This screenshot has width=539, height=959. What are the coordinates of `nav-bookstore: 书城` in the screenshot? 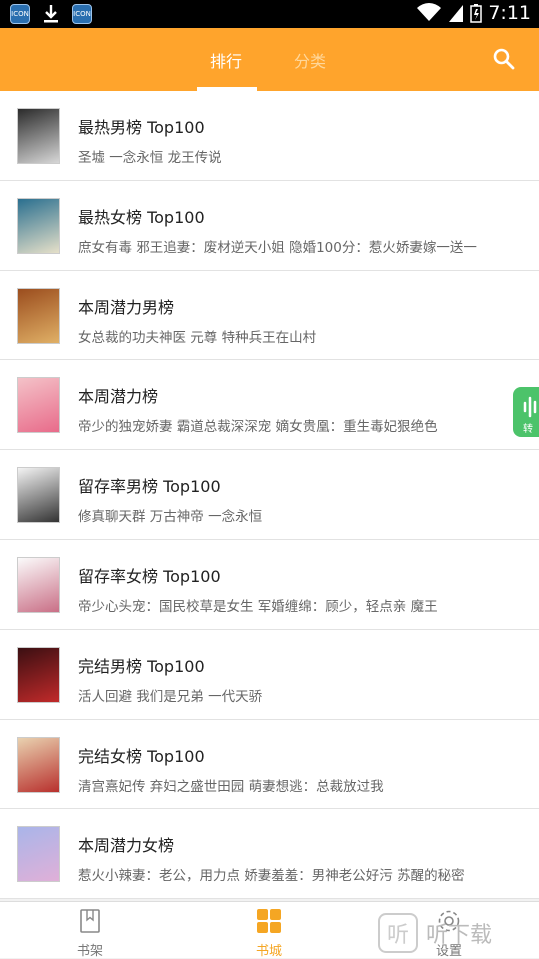 It's located at (269, 933).